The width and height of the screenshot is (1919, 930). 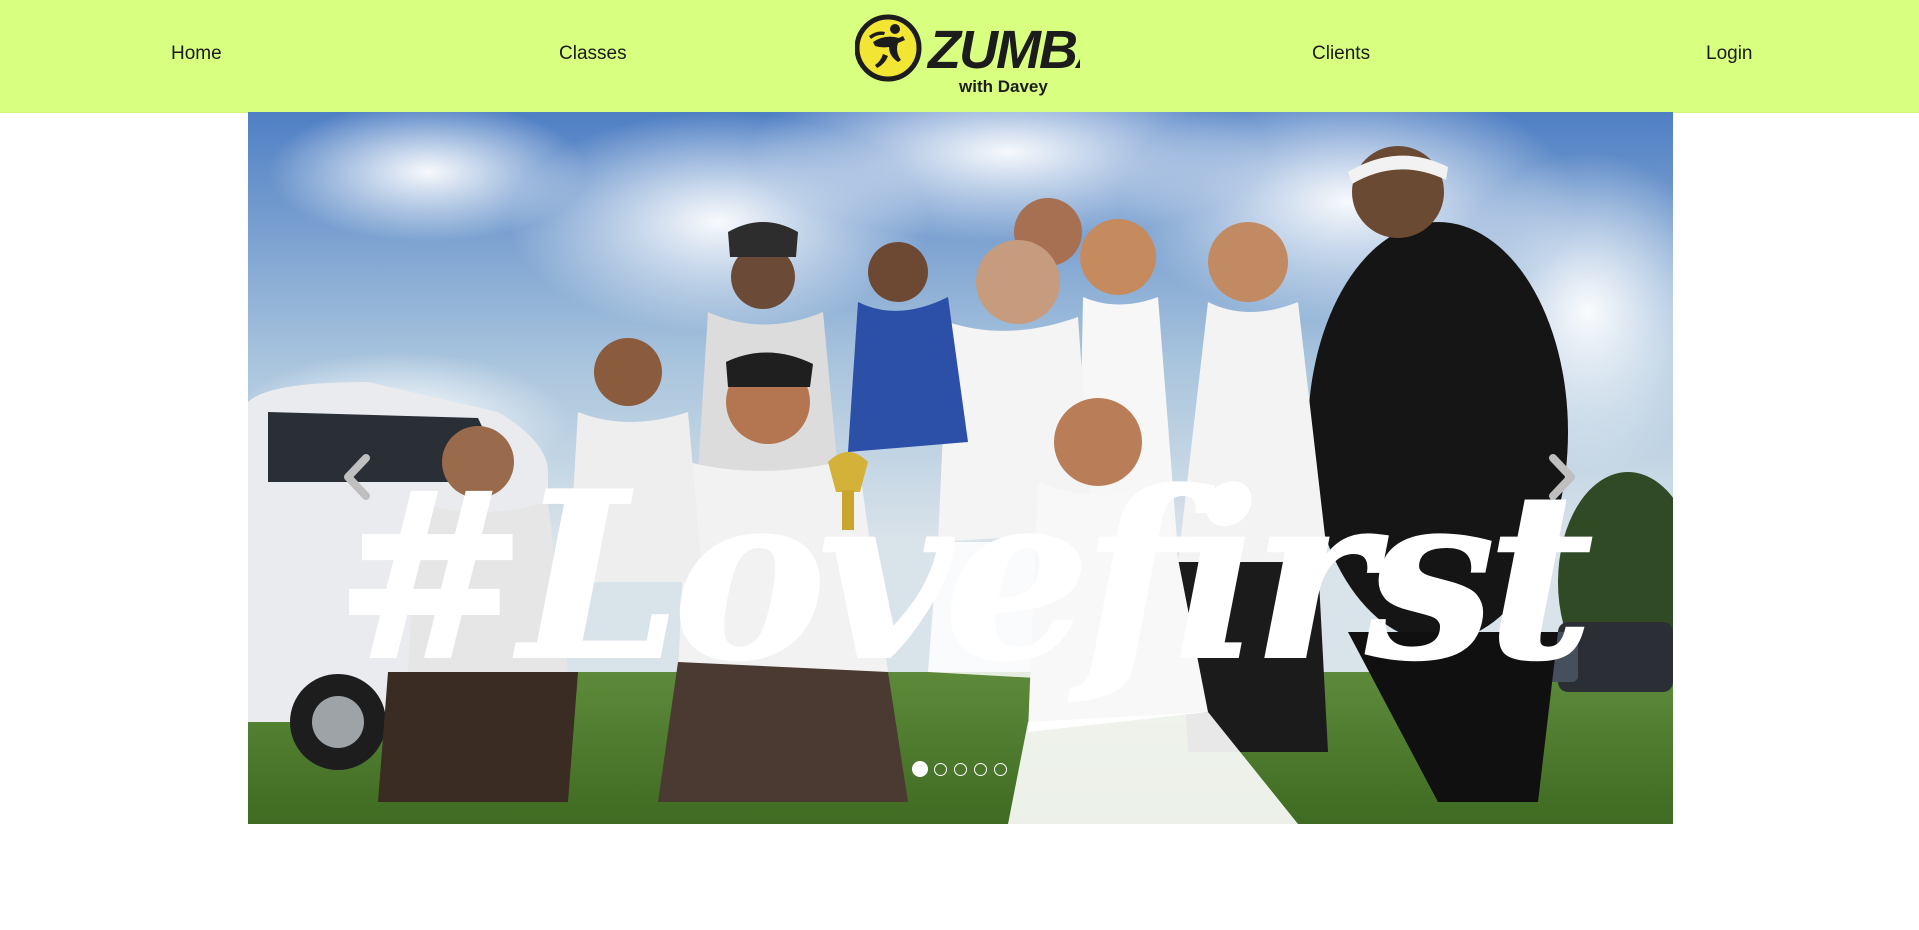 I want to click on zumba-logo: ZUMBA with Davey, so click(x=984, y=56).